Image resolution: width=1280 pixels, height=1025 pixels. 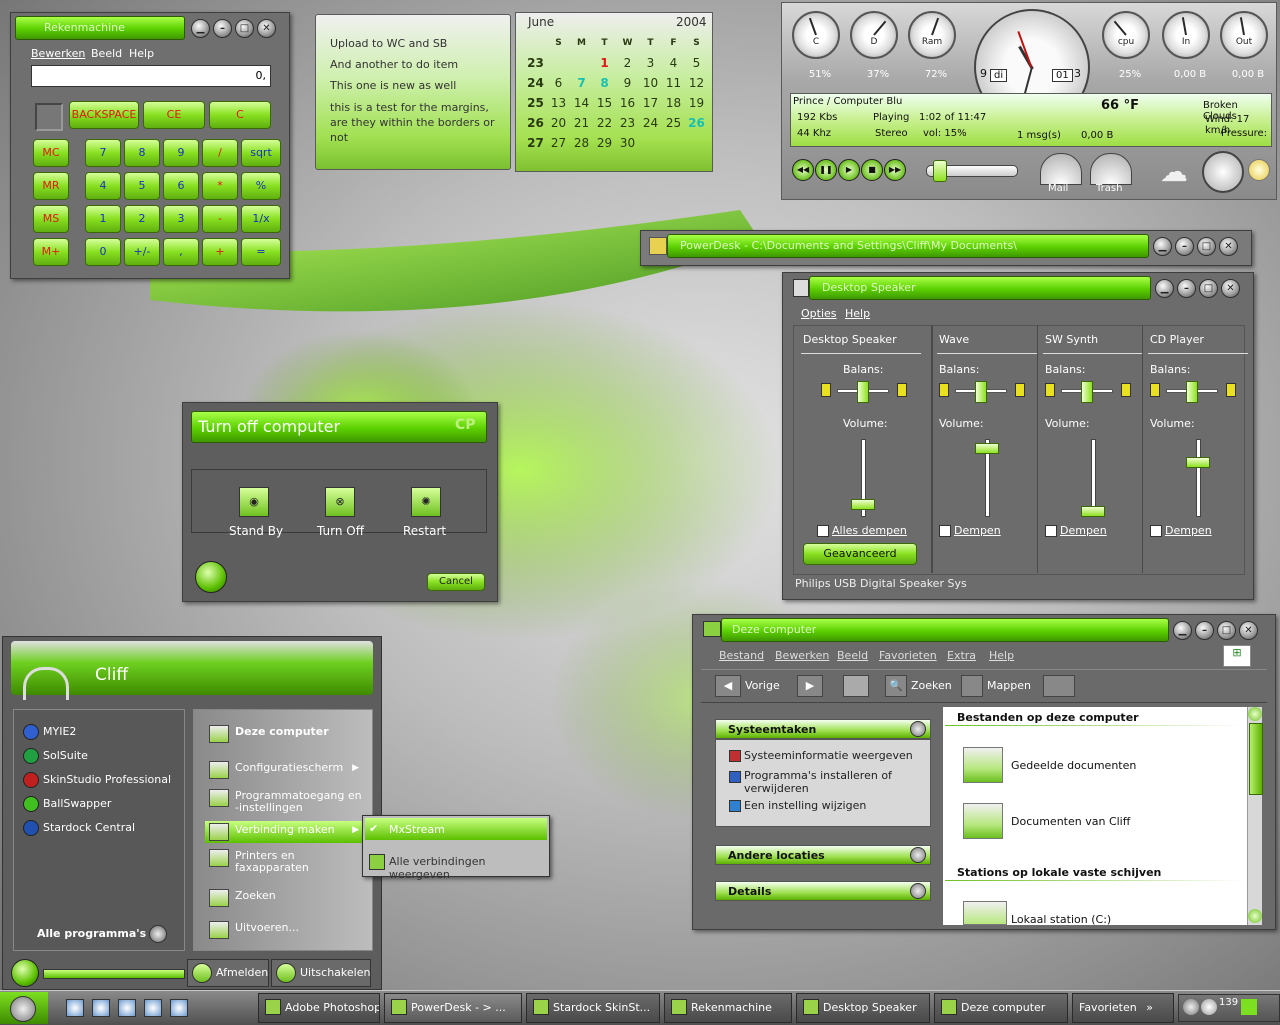 What do you see at coordinates (1255, 916) in the screenshot?
I see `scroll-down-icon` at bounding box center [1255, 916].